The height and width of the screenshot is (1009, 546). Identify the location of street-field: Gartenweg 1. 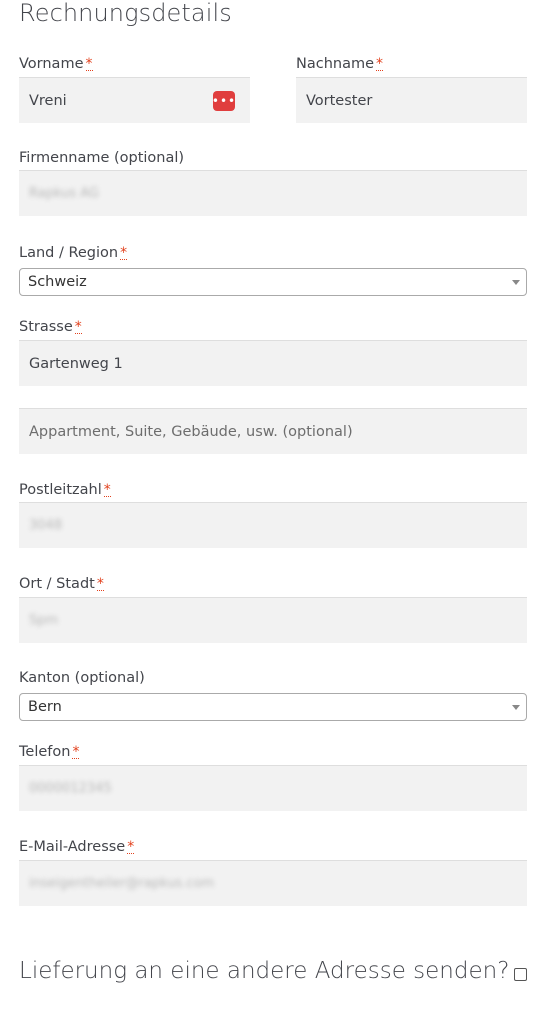
(273, 363).